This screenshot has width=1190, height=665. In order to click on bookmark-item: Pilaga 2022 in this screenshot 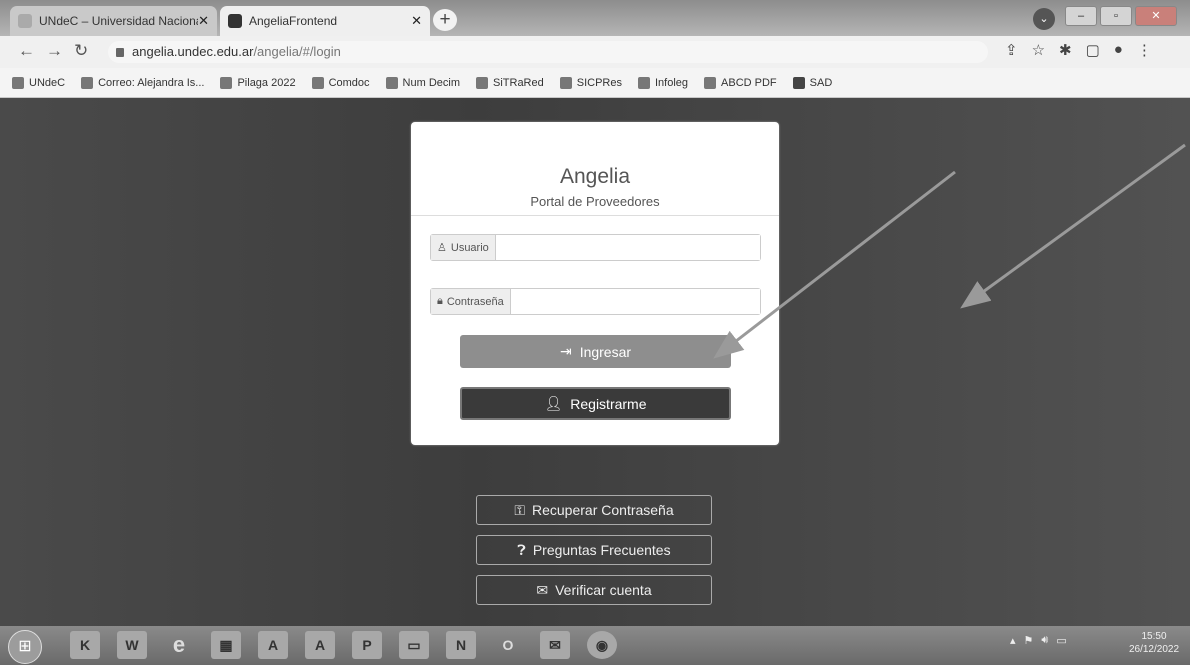, I will do `click(258, 82)`.